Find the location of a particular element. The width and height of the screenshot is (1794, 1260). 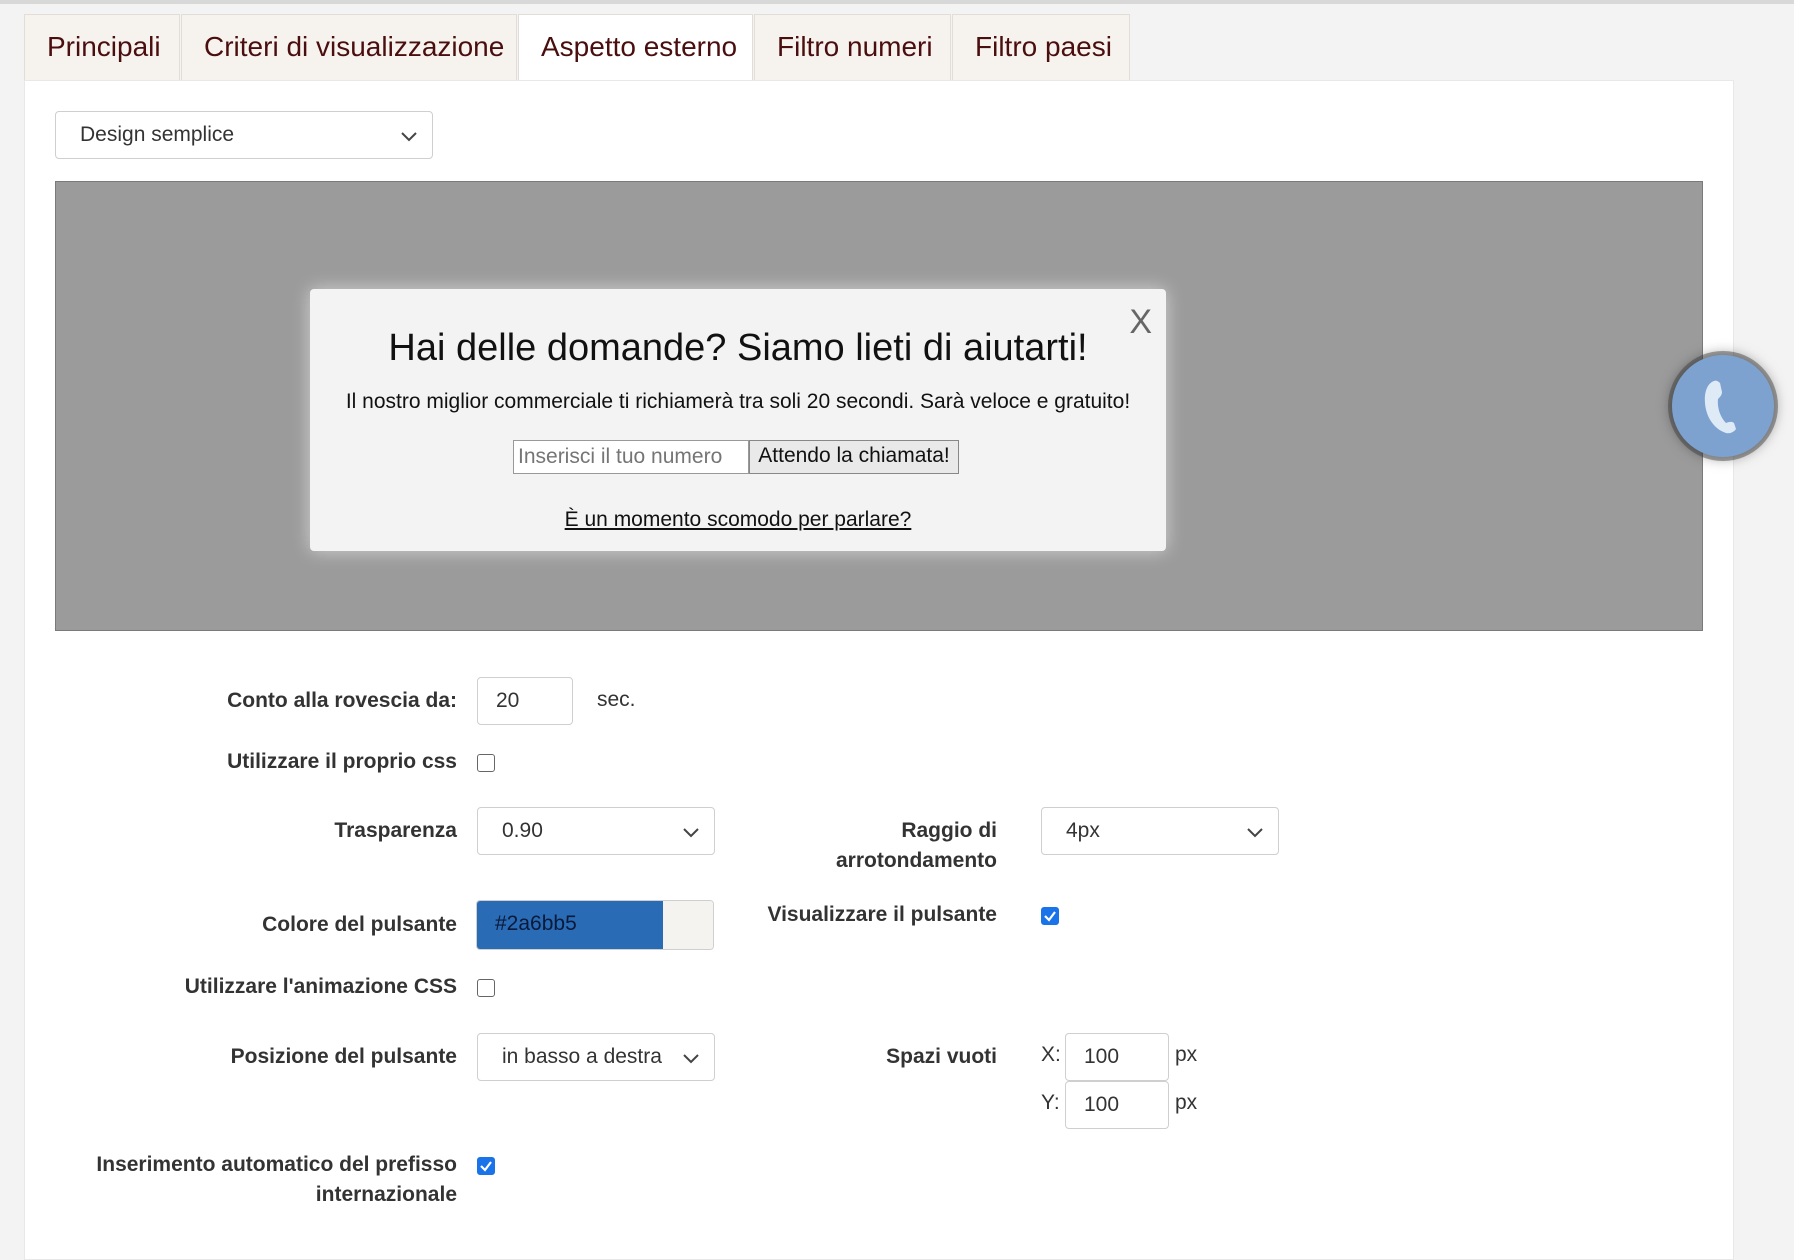

tab-filtro-paesi: Filtro paesi is located at coordinates (1041, 47).